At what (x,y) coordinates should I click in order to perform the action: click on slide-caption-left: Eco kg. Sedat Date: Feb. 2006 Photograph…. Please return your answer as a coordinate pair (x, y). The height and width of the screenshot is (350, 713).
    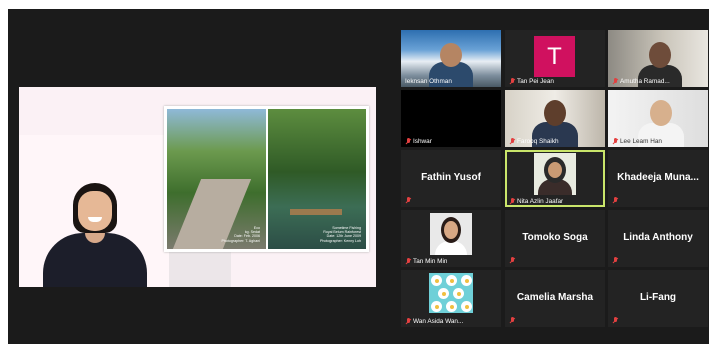
    Looking at the image, I should click on (230, 234).